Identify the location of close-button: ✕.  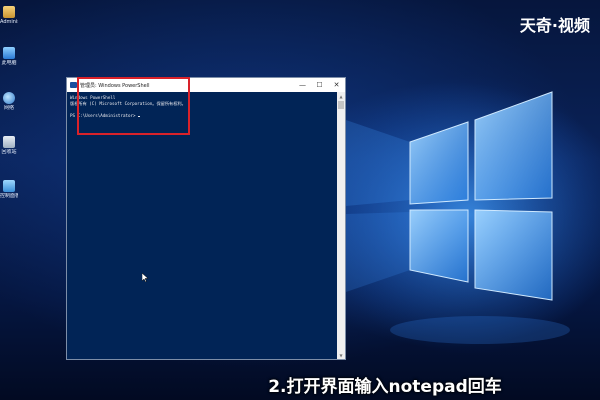
(336, 85).